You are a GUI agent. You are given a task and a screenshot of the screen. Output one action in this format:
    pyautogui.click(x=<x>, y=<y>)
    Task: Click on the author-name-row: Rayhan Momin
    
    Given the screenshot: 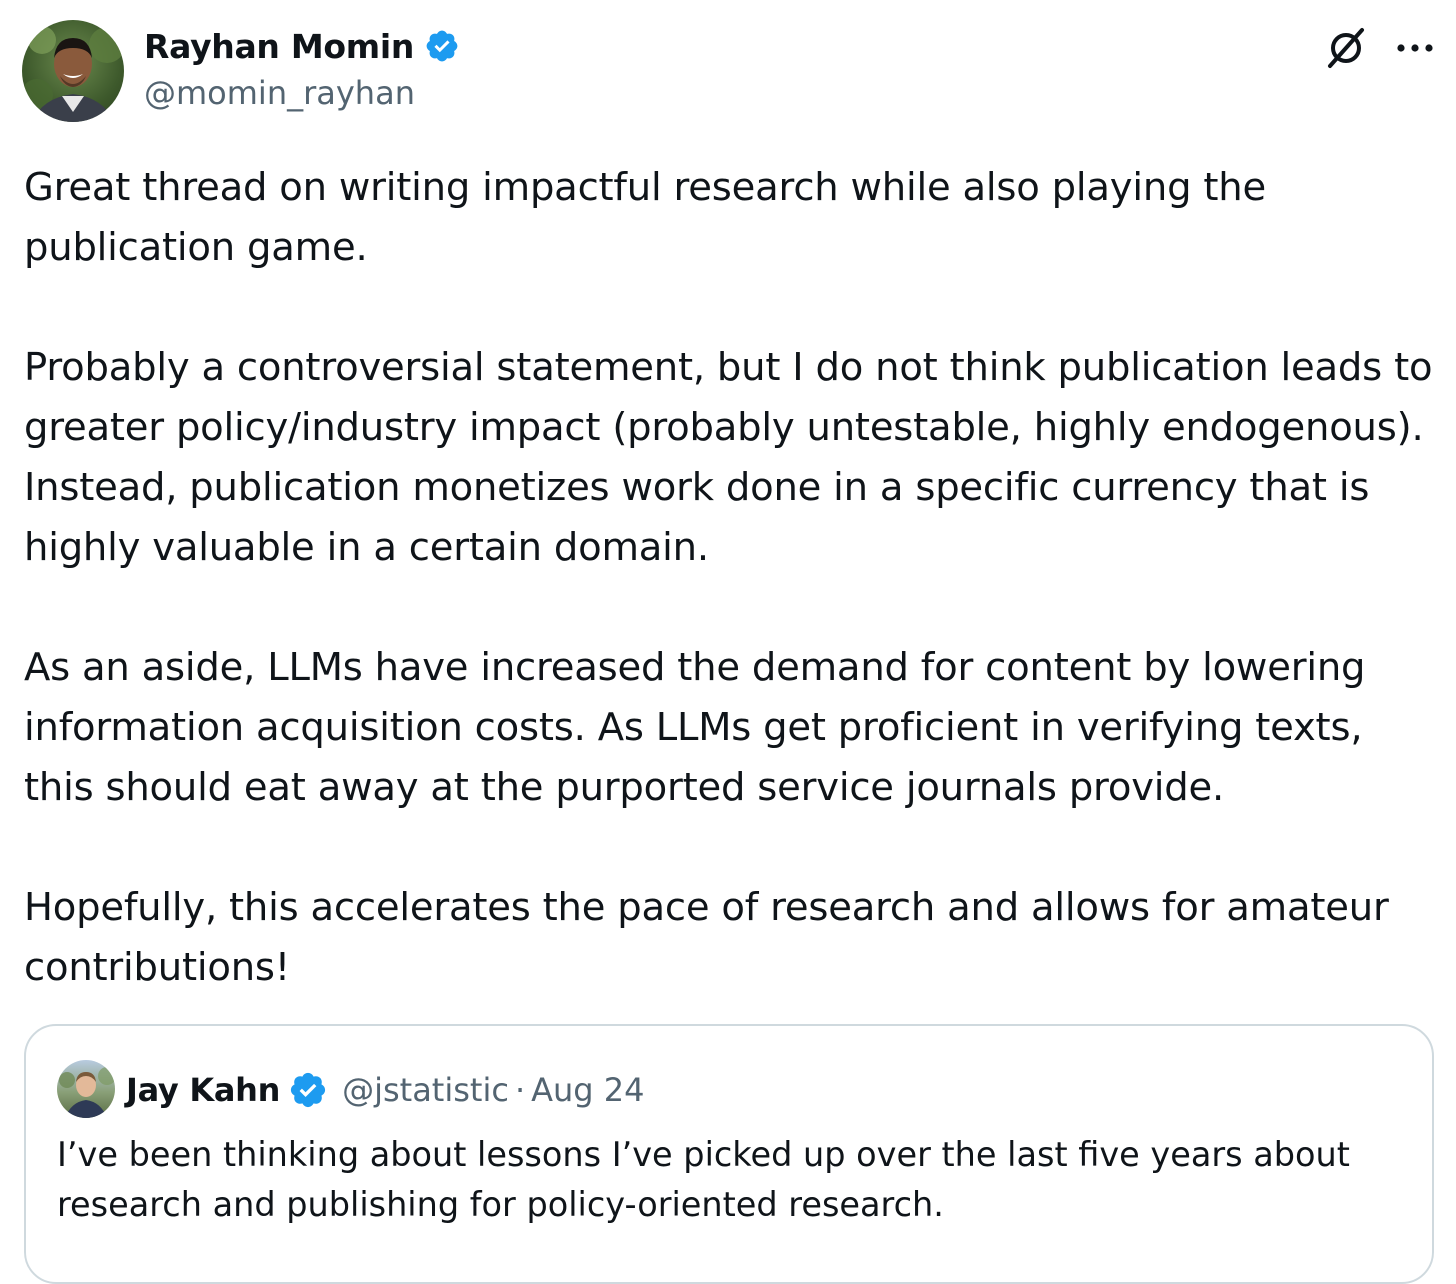 What is the action you would take?
    pyautogui.click(x=302, y=46)
    